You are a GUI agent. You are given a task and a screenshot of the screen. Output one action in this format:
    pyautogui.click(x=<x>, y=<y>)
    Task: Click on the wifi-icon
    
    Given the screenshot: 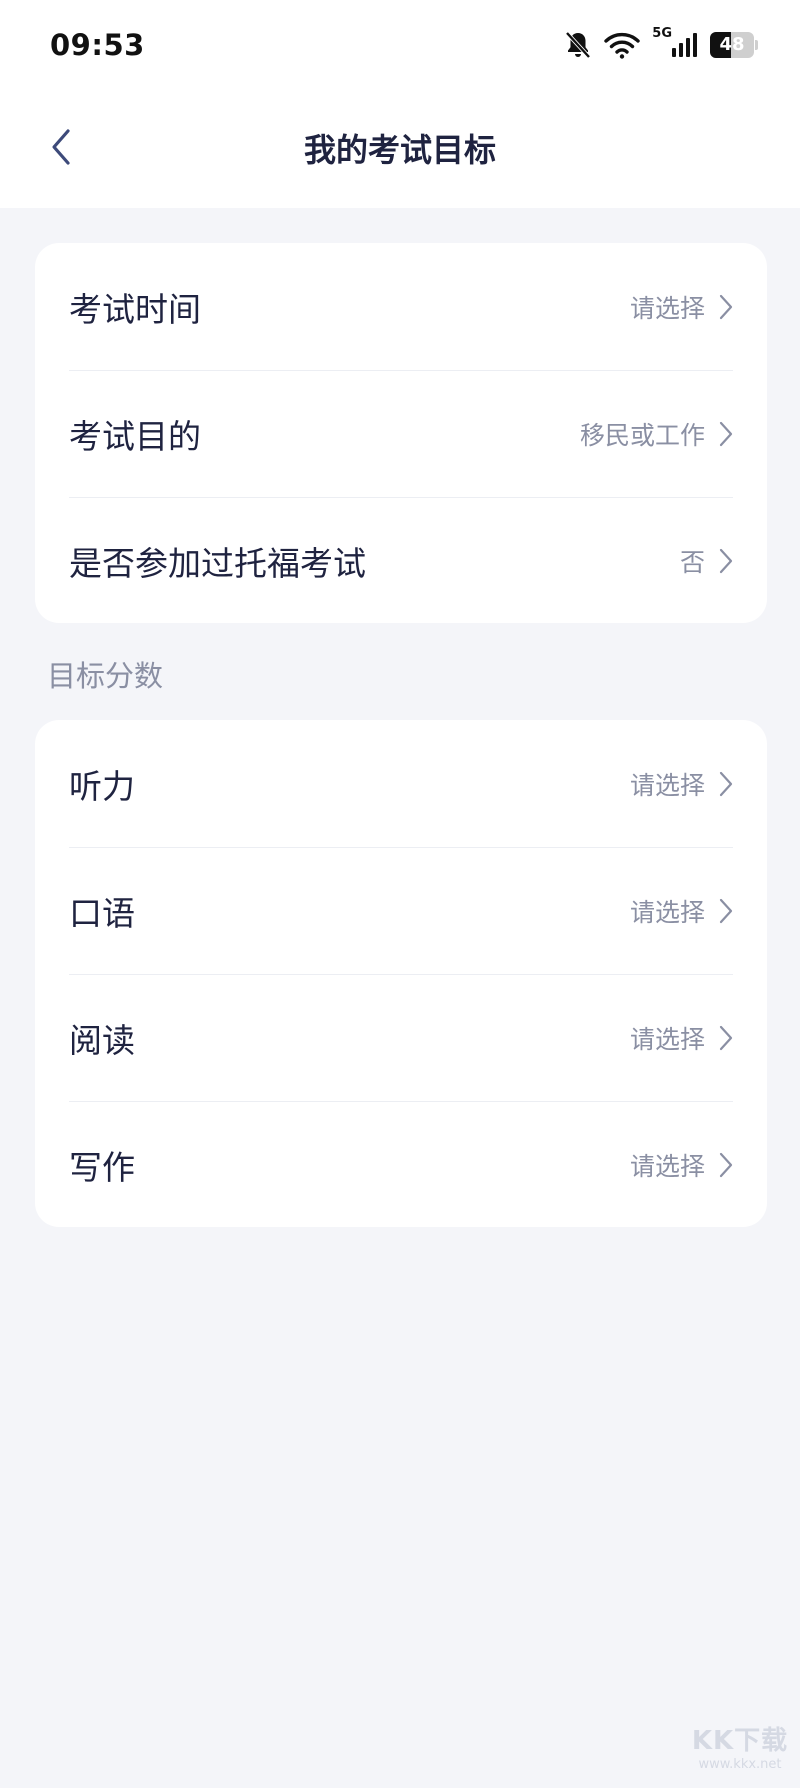 What is the action you would take?
    pyautogui.click(x=622, y=45)
    